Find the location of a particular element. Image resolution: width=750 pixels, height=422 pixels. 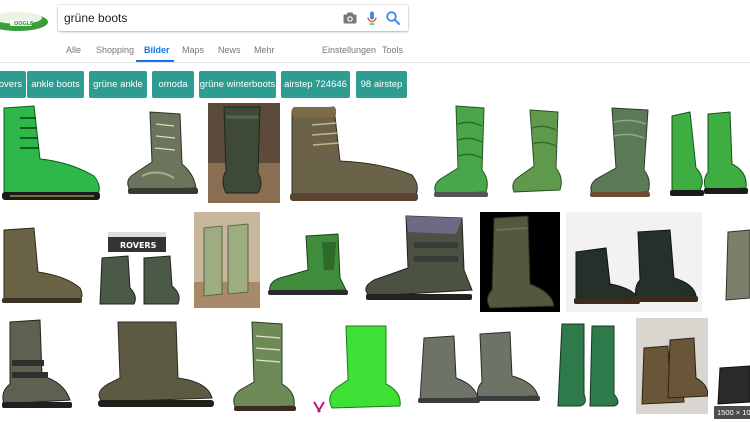

green-rain-boots-image is located at coordinates (588, 365).